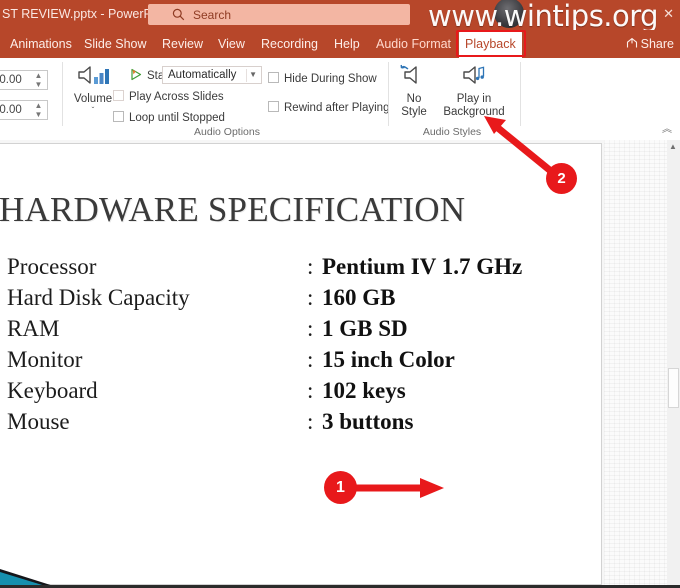 The height and width of the screenshot is (588, 680). I want to click on play-in-background-button: Play in Background, so click(474, 90).